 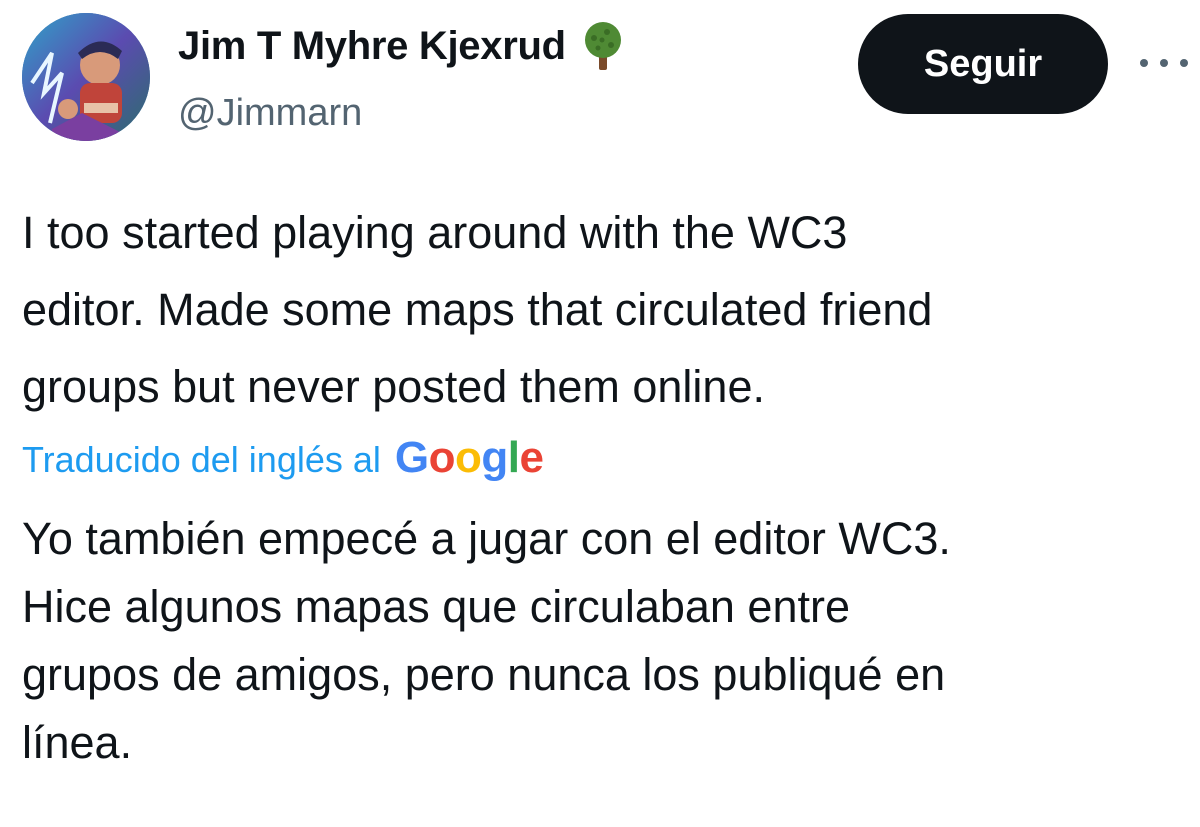 What do you see at coordinates (494, 457) in the screenshot?
I see `google-logo-letter: g` at bounding box center [494, 457].